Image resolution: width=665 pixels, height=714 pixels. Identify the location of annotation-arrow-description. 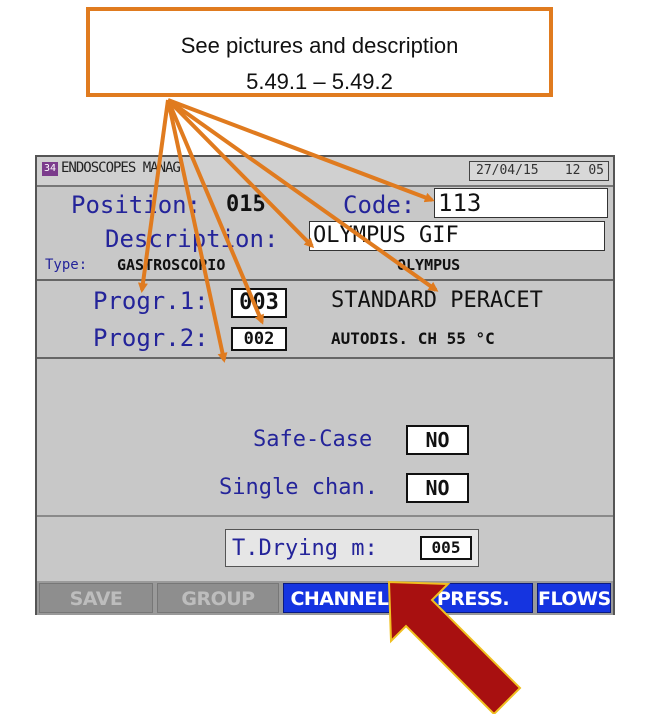
(240, 173).